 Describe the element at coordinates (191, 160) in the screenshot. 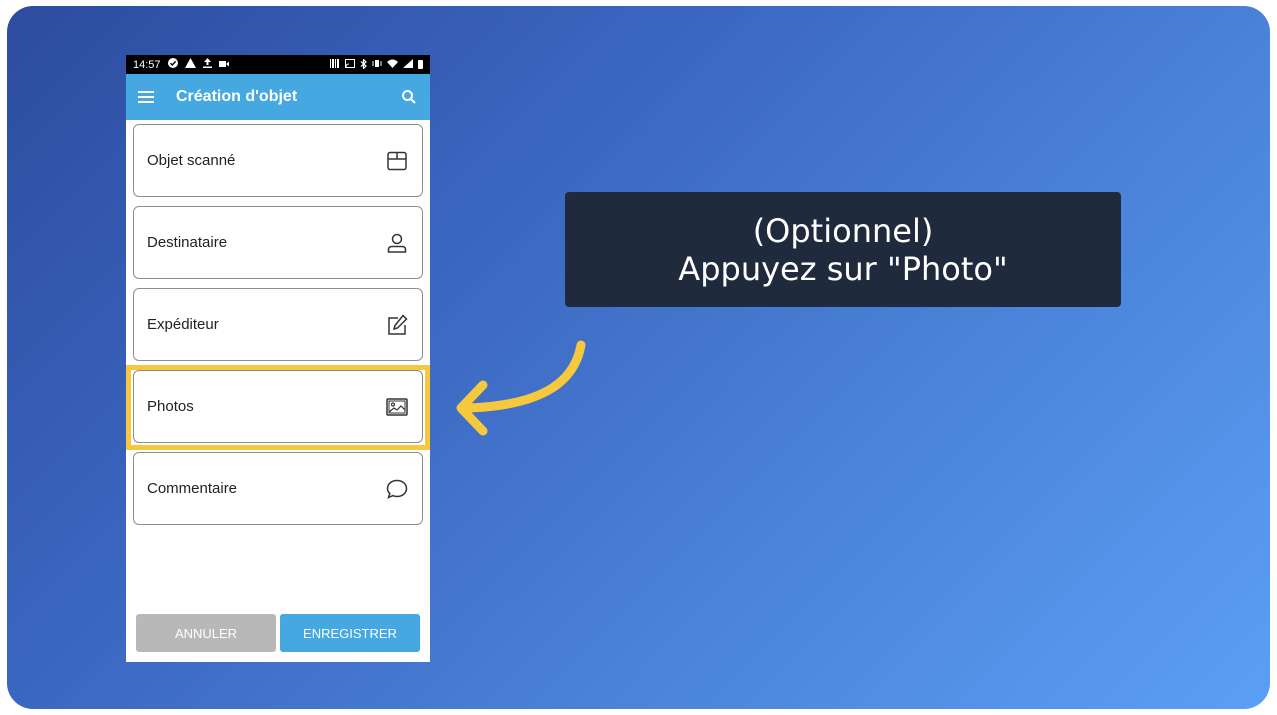

I see `card-label: Objet scanné` at that location.